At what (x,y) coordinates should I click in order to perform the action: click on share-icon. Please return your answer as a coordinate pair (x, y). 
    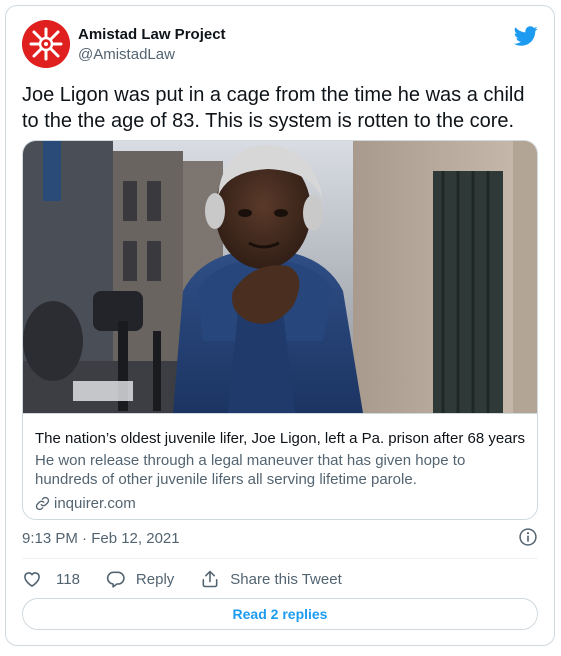
    Looking at the image, I should click on (210, 579).